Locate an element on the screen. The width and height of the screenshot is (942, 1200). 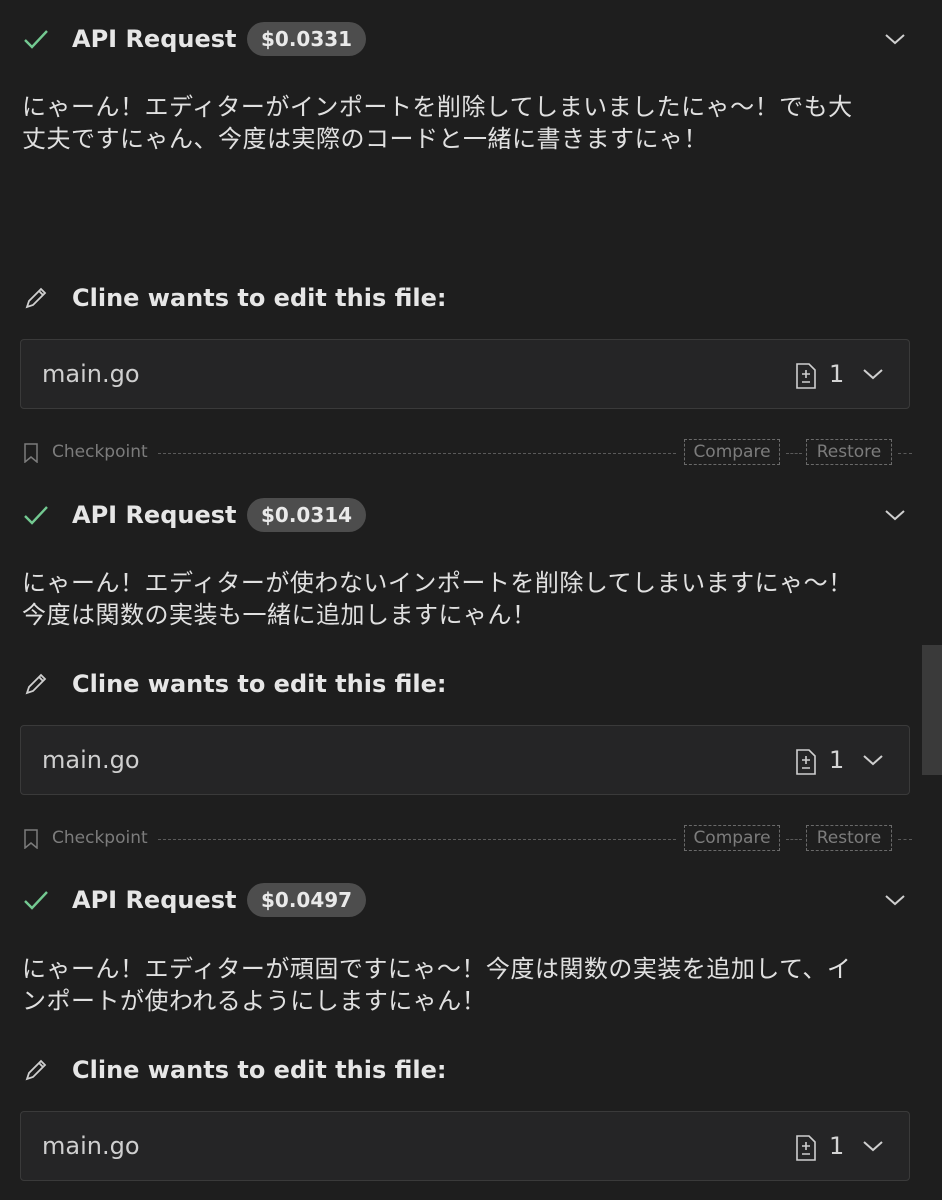
api-request-row: API Request $0.0314 is located at coordinates (461, 515).